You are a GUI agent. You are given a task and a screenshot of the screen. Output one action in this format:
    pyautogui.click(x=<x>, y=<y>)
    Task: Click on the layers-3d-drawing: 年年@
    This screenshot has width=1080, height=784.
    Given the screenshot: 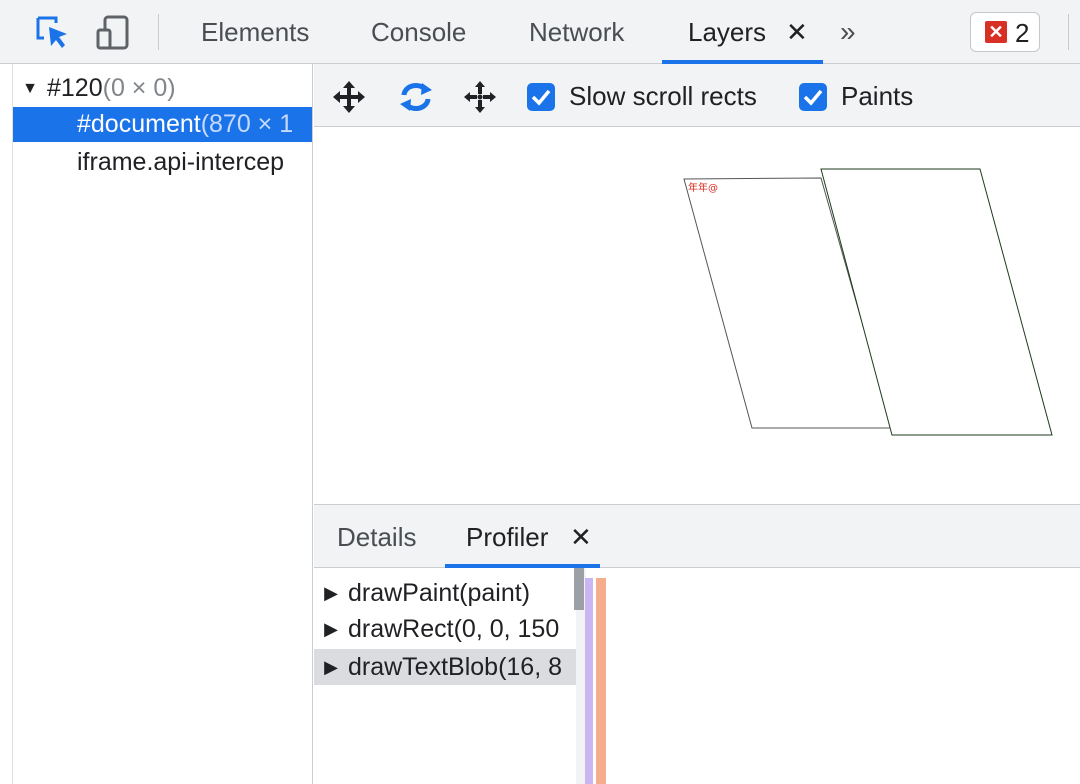 What is the action you would take?
    pyautogui.click(x=868, y=302)
    